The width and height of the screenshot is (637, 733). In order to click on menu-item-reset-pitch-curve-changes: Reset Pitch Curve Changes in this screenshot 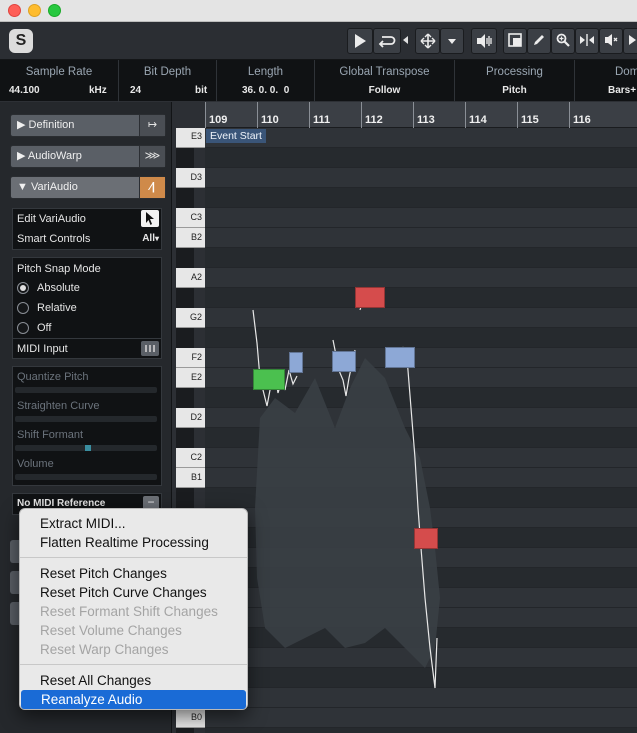, I will do `click(133, 592)`.